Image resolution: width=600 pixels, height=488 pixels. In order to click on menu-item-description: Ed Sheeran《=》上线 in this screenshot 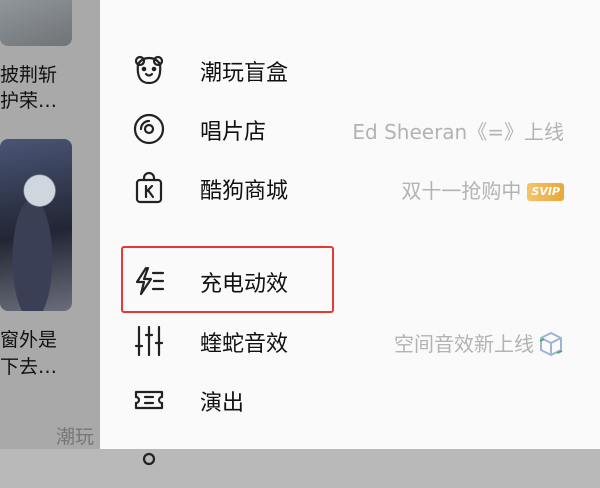, I will do `click(458, 132)`.